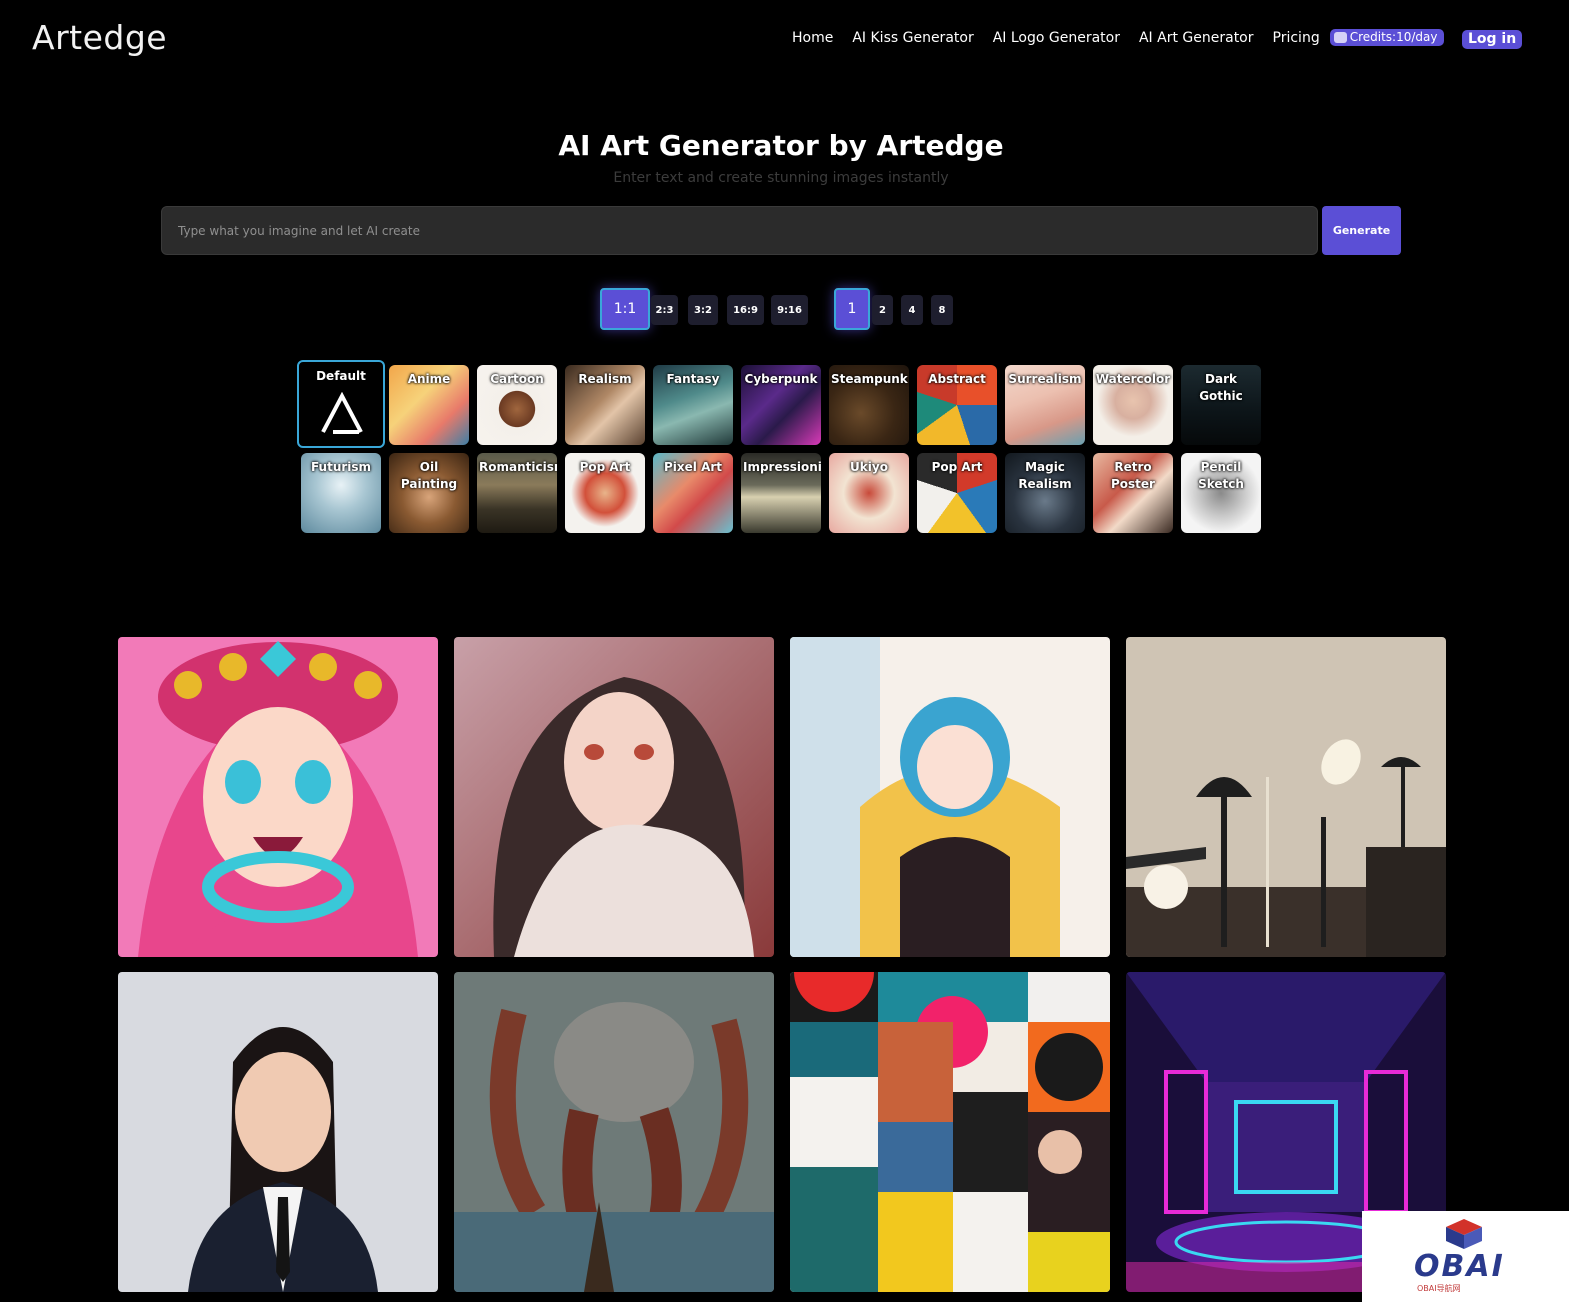  I want to click on count-option-1: 1, so click(852, 309).